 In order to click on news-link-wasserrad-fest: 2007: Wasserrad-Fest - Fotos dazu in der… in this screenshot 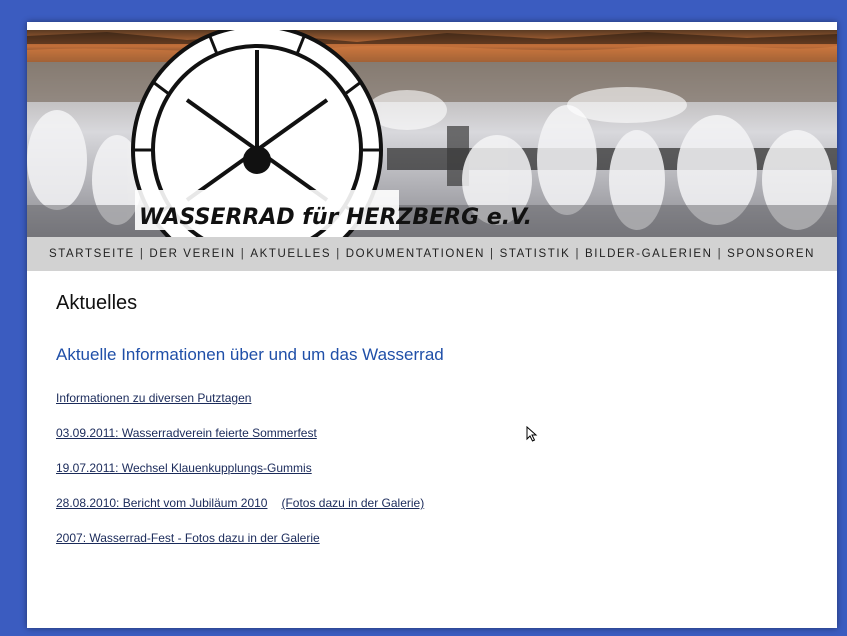, I will do `click(188, 538)`.